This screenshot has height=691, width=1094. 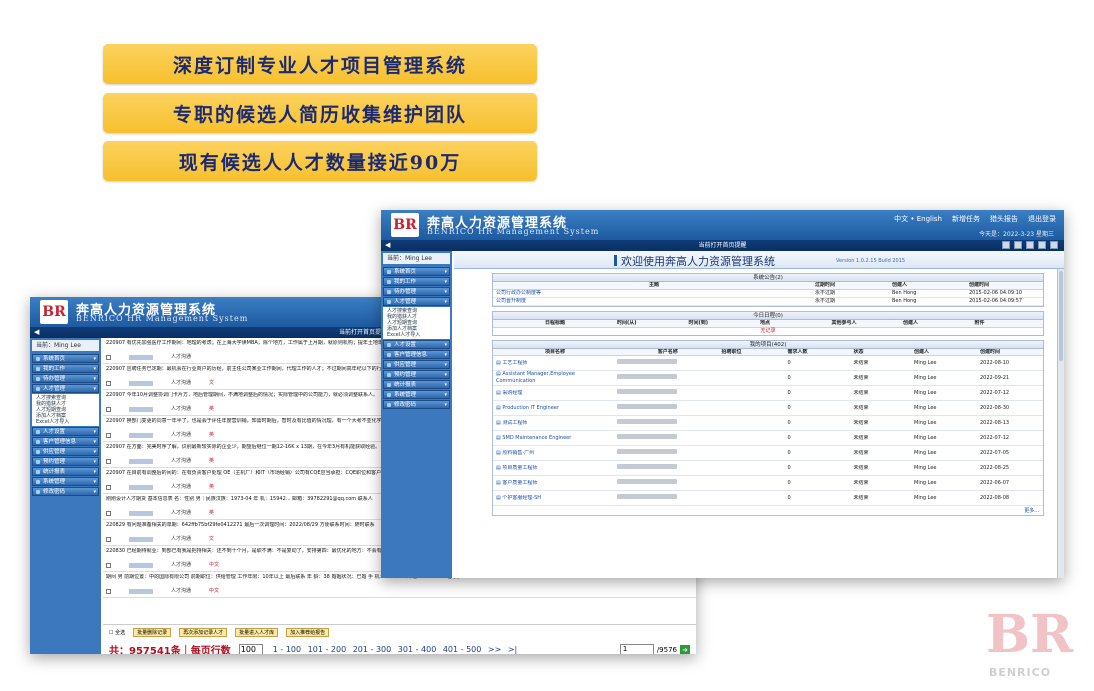 What do you see at coordinates (685, 649) in the screenshot?
I see `go-arrow-icon: ➜` at bounding box center [685, 649].